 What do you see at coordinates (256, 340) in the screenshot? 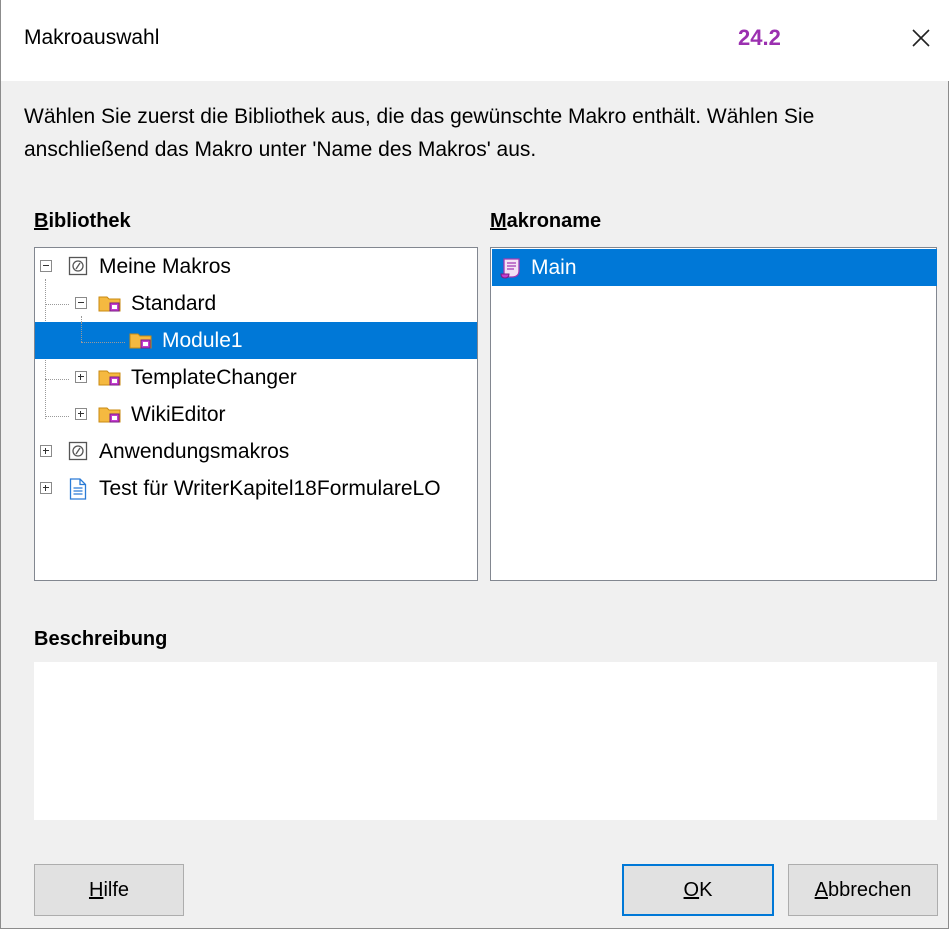
I see `tree-item-module1: Module1` at bounding box center [256, 340].